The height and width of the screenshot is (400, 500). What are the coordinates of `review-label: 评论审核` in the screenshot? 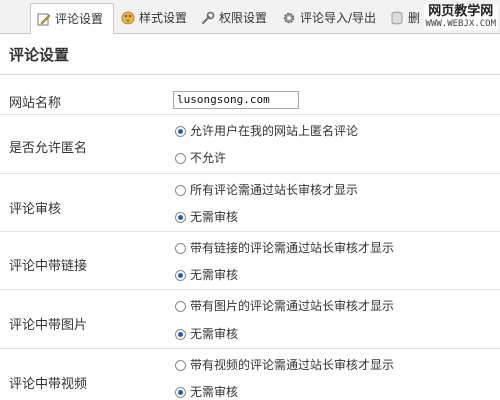 It's located at (35, 209).